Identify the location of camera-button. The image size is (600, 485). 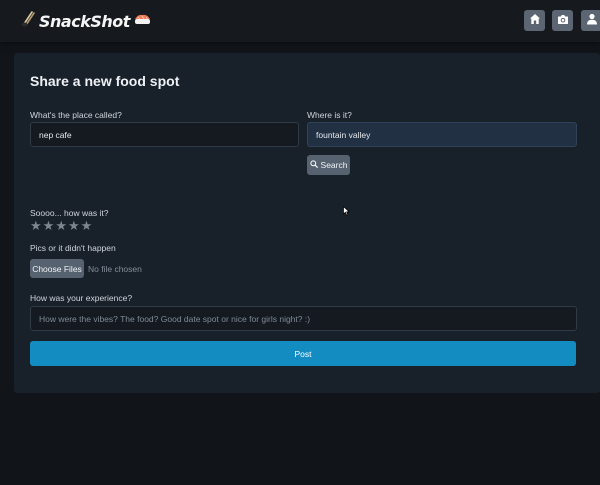
(562, 20).